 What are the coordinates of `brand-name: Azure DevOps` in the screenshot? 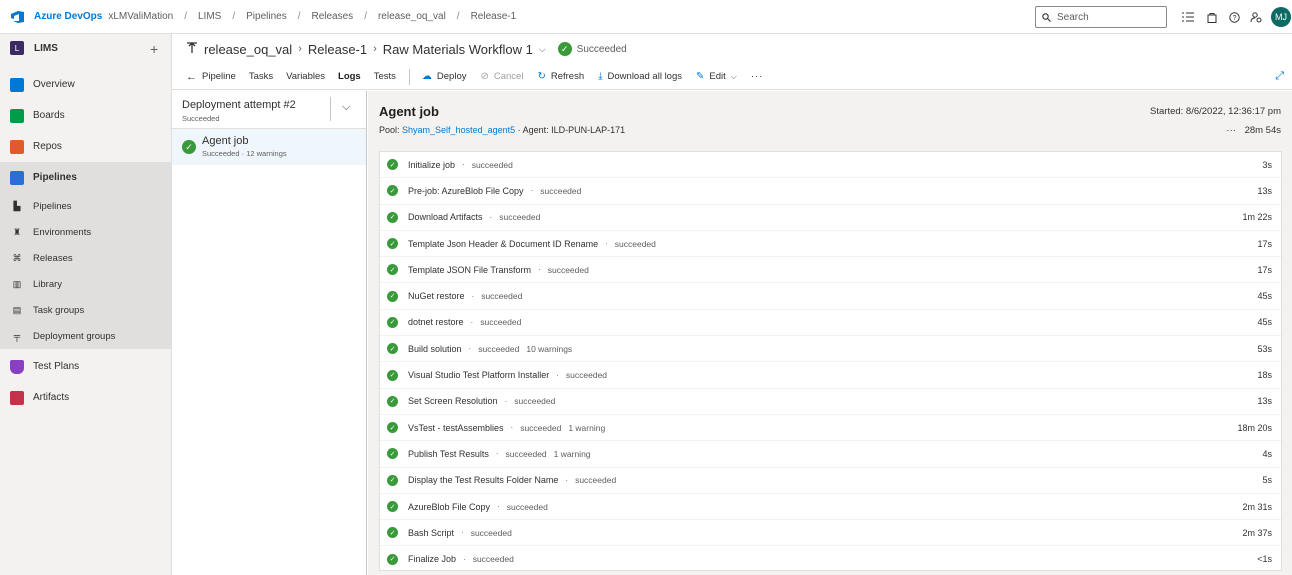 It's located at (68, 16).